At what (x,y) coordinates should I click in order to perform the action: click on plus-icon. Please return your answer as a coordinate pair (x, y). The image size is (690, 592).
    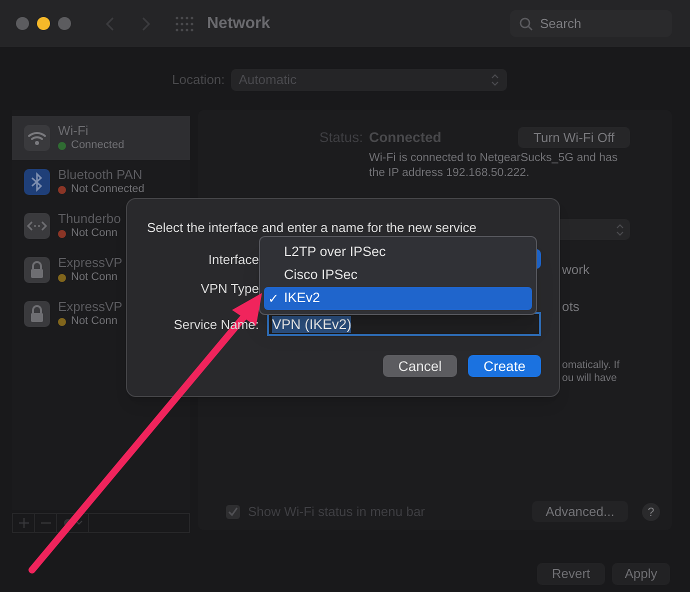
    Looking at the image, I should click on (23, 523).